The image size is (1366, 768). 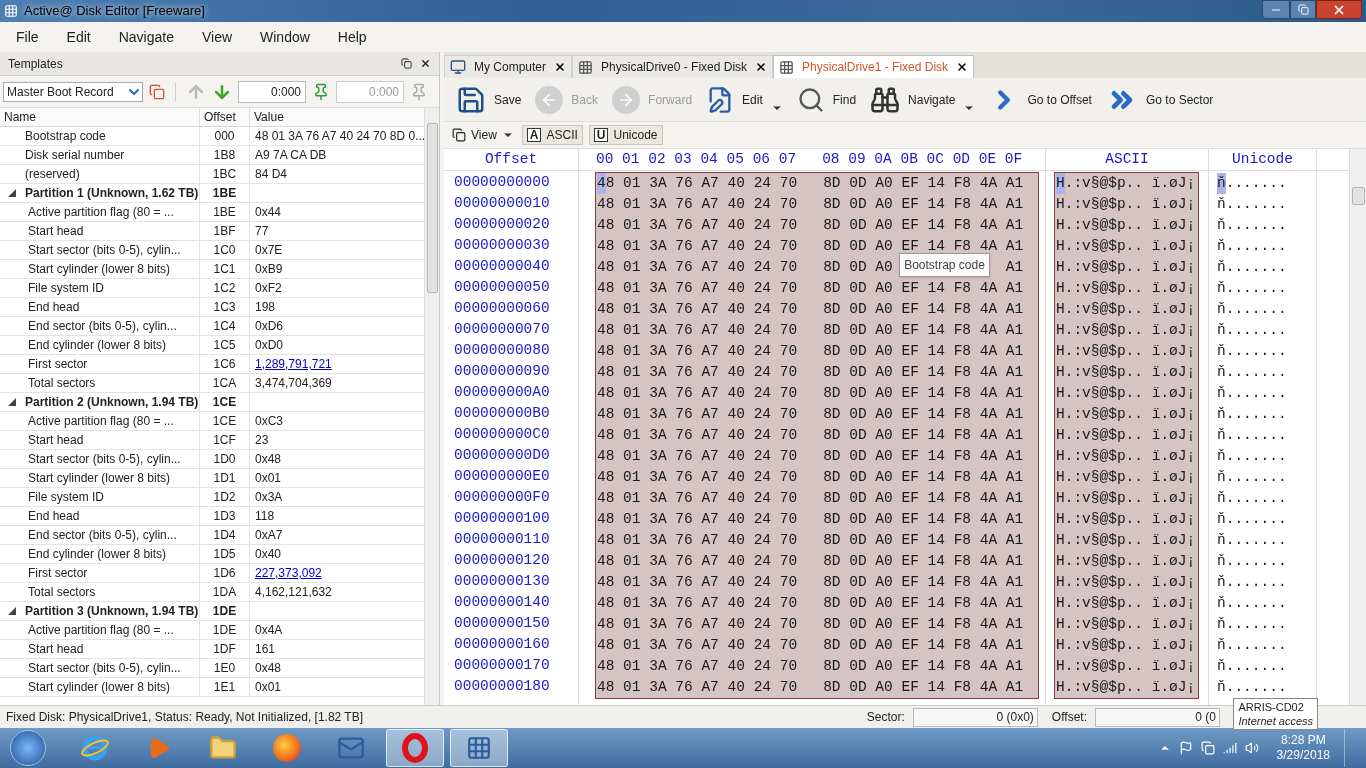 I want to click on close-button, so click(x=1339, y=9).